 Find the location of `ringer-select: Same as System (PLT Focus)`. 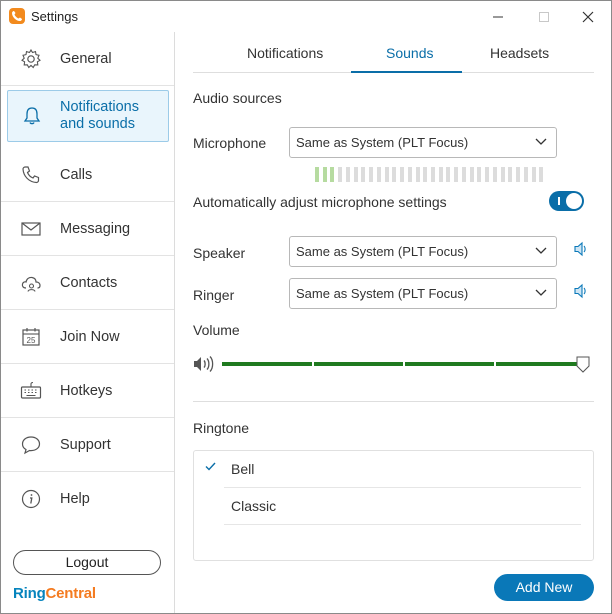

ringer-select: Same as System (PLT Focus) is located at coordinates (423, 293).